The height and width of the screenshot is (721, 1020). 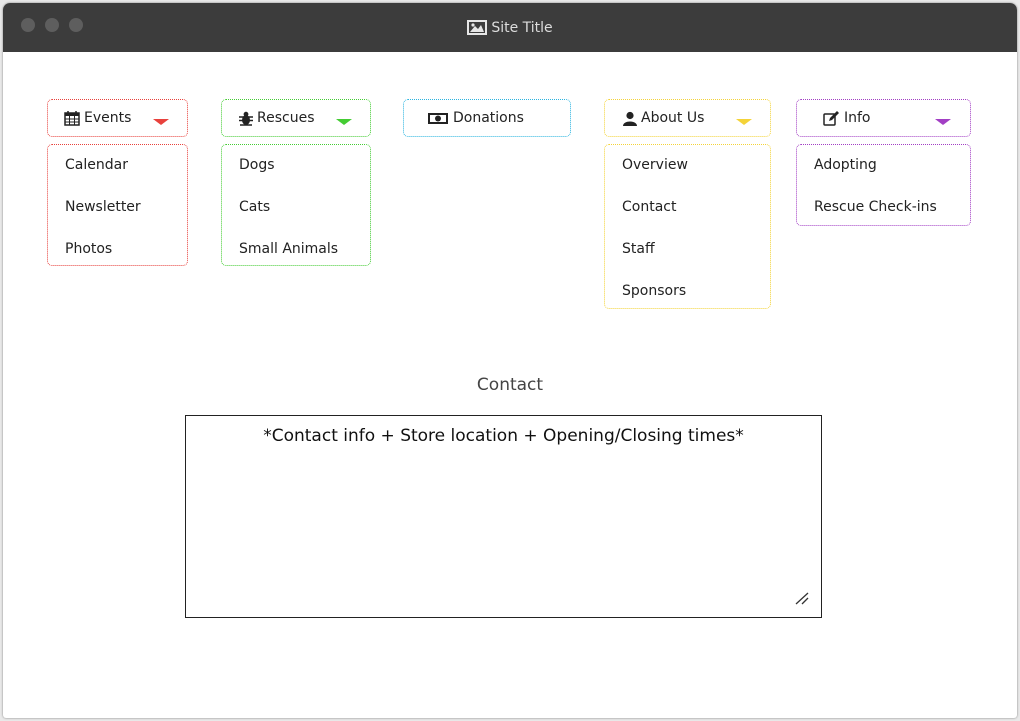 I want to click on dropdown-item-dogs: Dogs, so click(x=257, y=165).